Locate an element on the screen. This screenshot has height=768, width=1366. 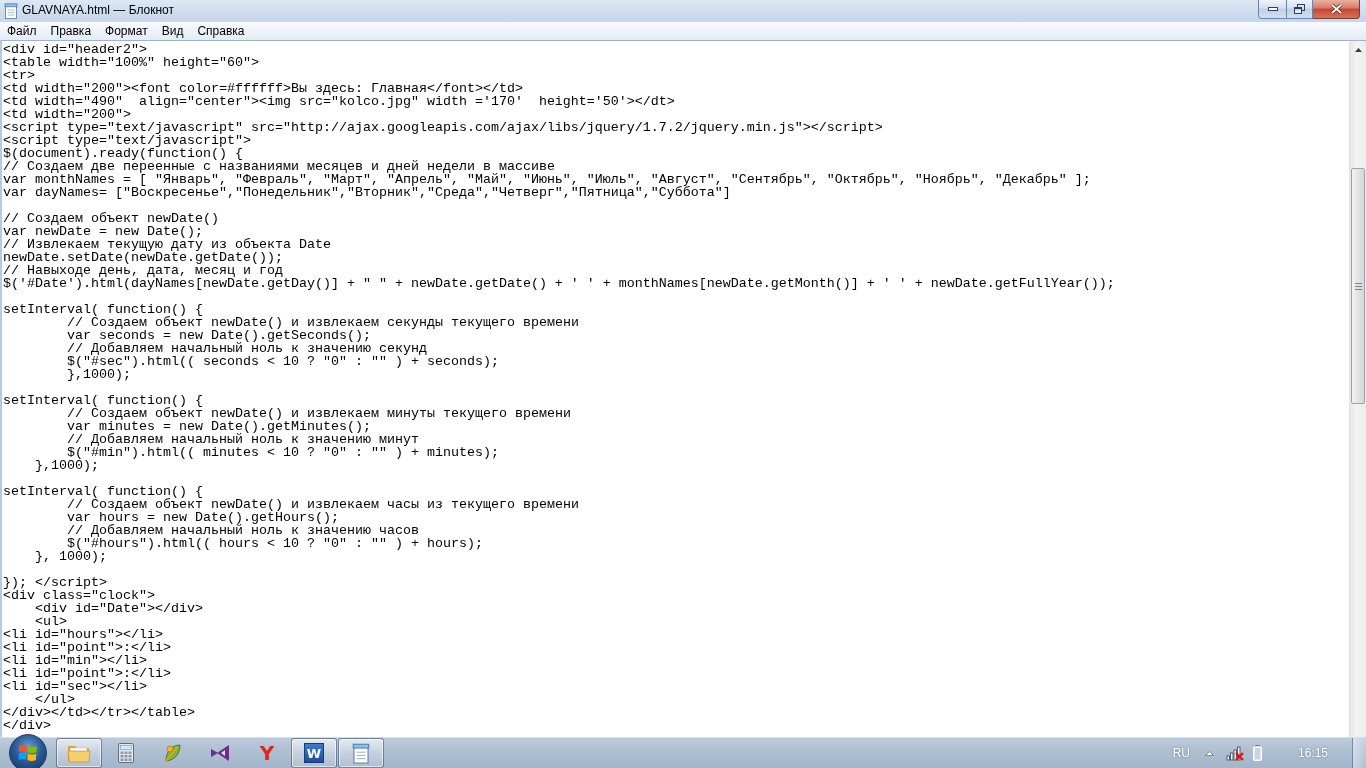
code-line: // Создаем две переенные с названиями месяцев и дней недели в массиве is located at coordinates (279, 166).